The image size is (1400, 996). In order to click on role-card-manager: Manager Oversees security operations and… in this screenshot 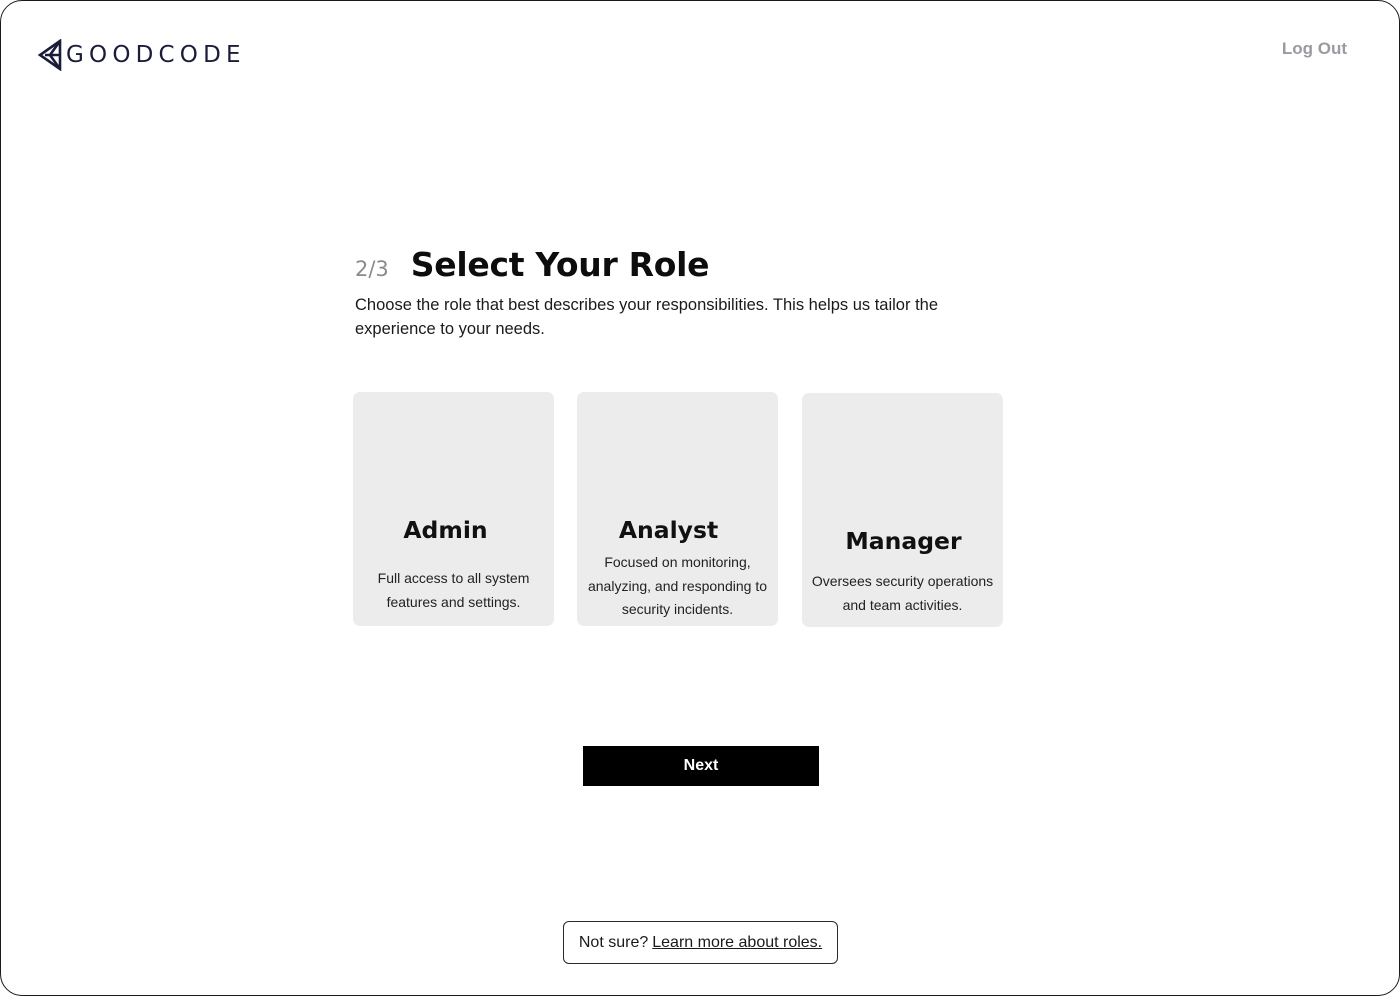, I will do `click(902, 510)`.